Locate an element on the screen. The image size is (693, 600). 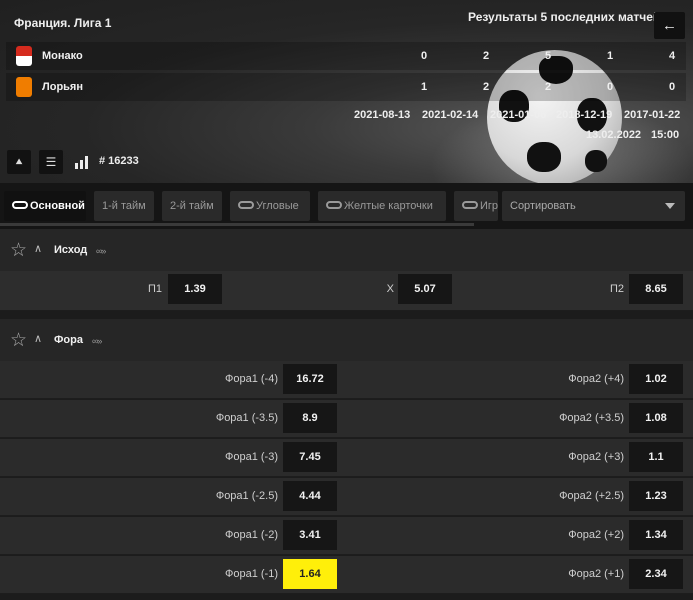
outcome-row: П1 1.39 Х 5.07 П2 8.65 is located at coordinates (346, 291).